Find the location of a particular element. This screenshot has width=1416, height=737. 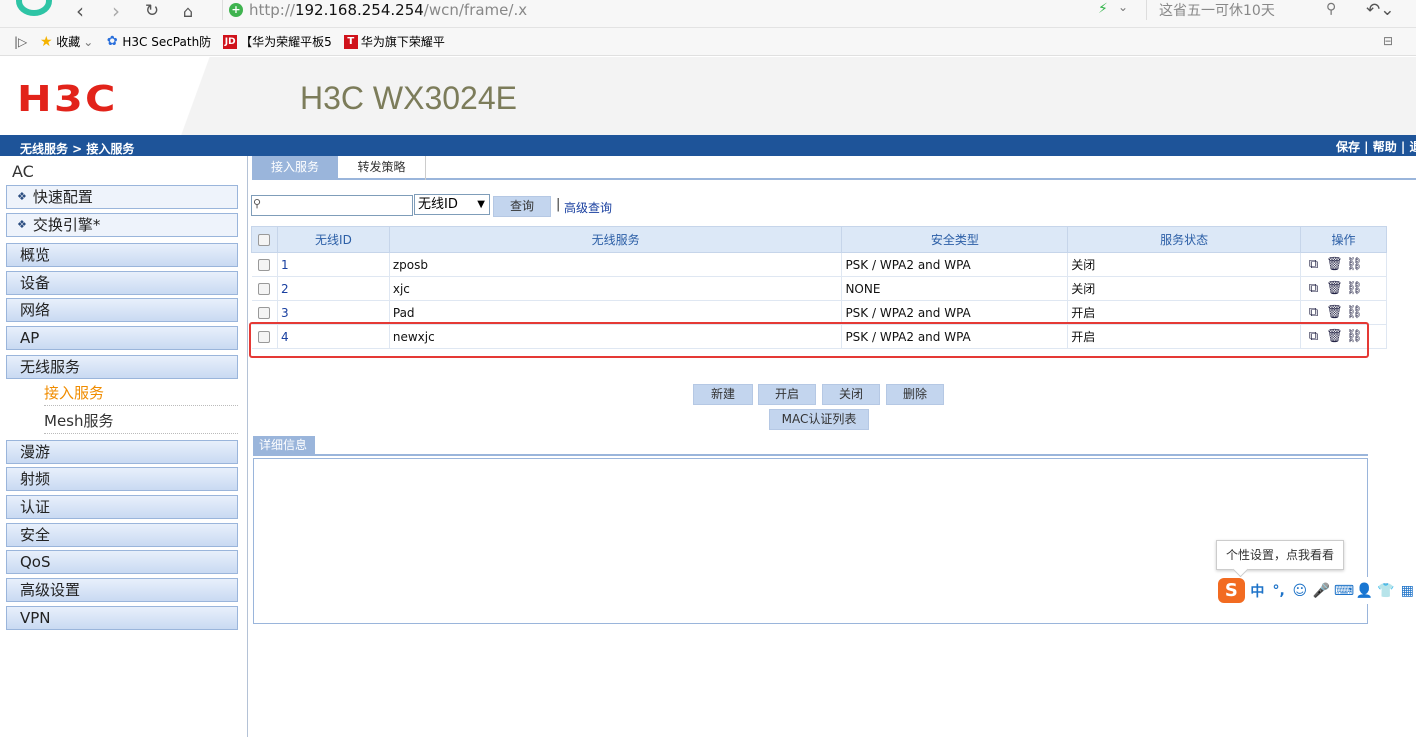

col-security-type: 安全类型 is located at coordinates (955, 239).